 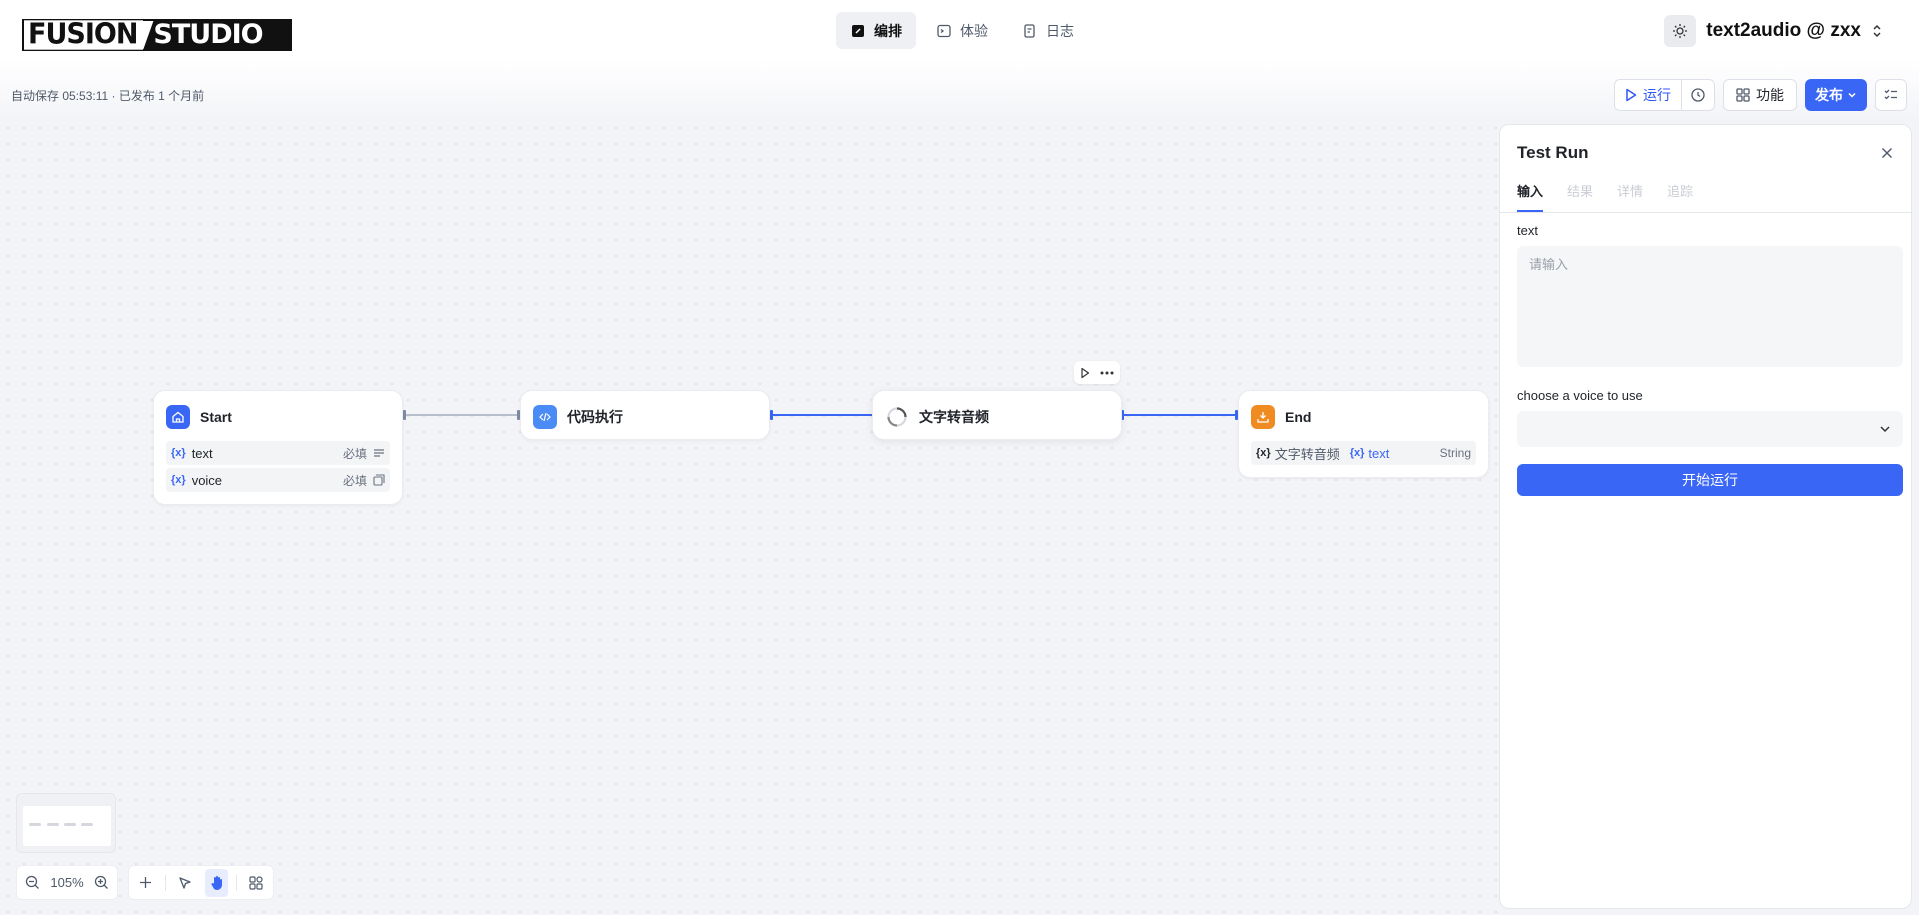 I want to click on pointer-mode-button, so click(x=185, y=883).